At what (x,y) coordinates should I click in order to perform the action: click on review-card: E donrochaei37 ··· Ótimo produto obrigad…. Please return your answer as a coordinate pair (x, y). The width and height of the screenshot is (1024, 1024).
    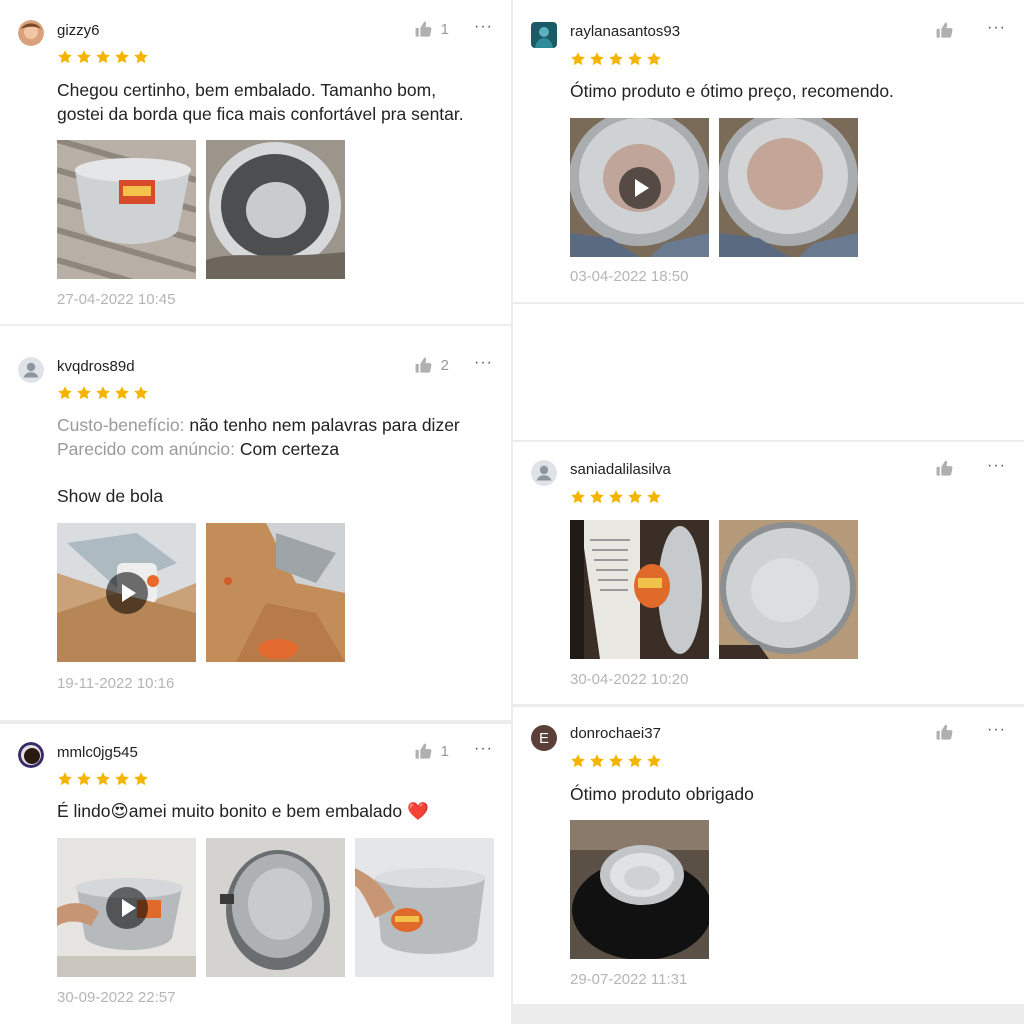
    Looking at the image, I should click on (768, 855).